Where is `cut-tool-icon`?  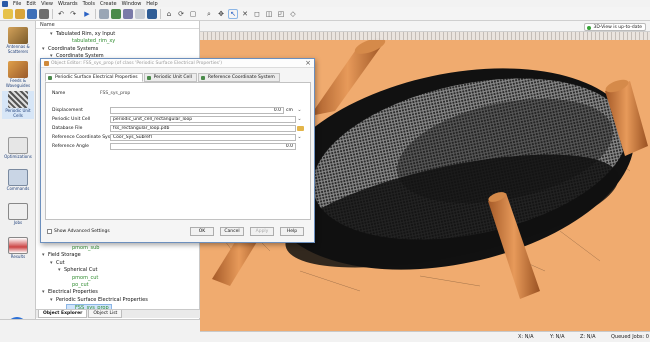
cut-tool-icon is located at coordinates (104, 14).